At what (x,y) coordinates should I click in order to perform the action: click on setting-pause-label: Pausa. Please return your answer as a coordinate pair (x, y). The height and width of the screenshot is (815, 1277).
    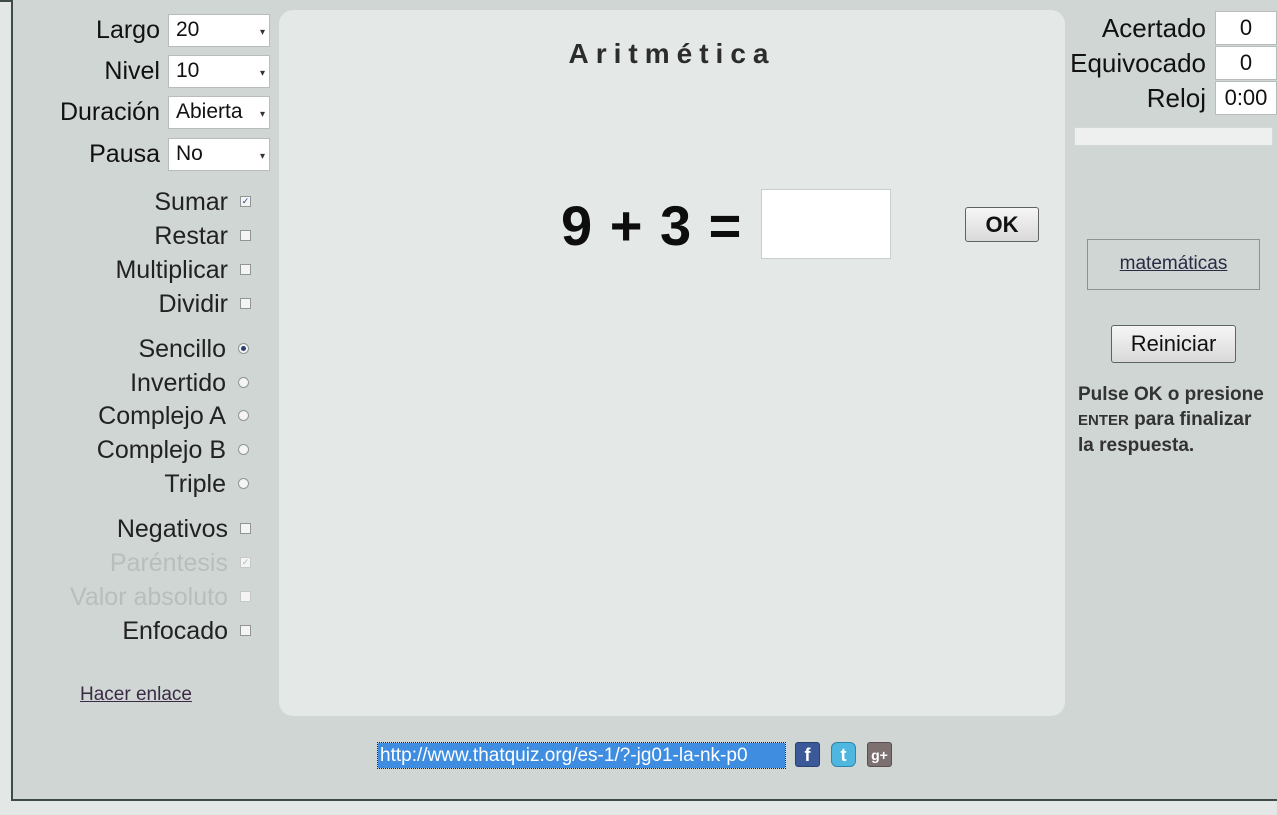
    Looking at the image, I should click on (124, 154).